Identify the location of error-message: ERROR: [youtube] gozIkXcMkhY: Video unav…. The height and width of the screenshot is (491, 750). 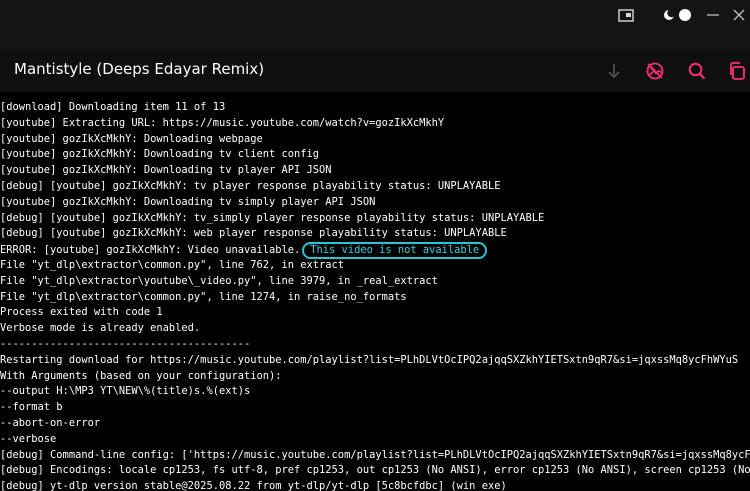
(150, 250).